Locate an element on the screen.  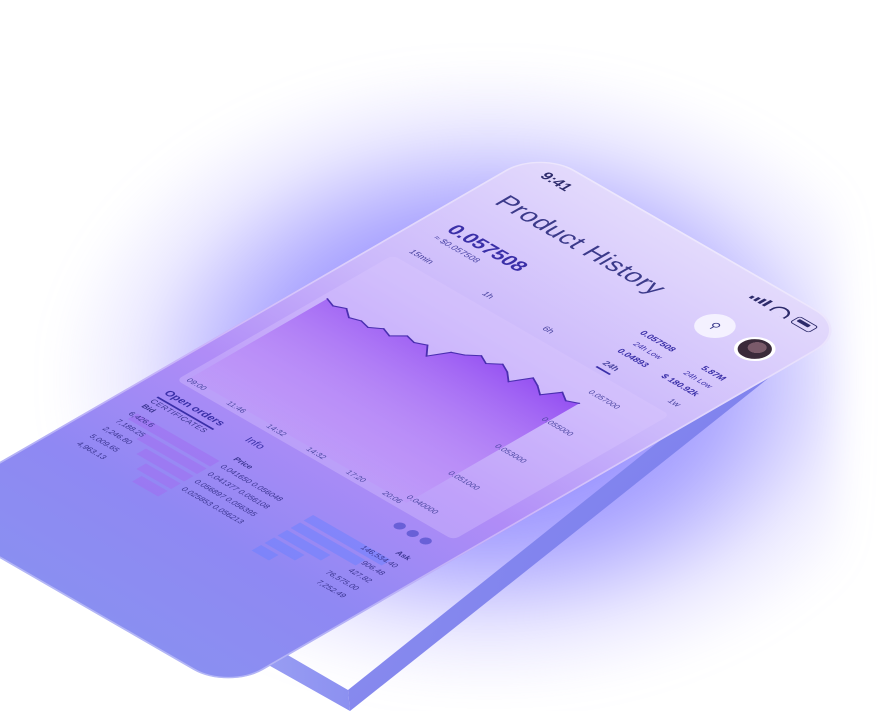
tab-1h: 1h is located at coordinates (485, 296).